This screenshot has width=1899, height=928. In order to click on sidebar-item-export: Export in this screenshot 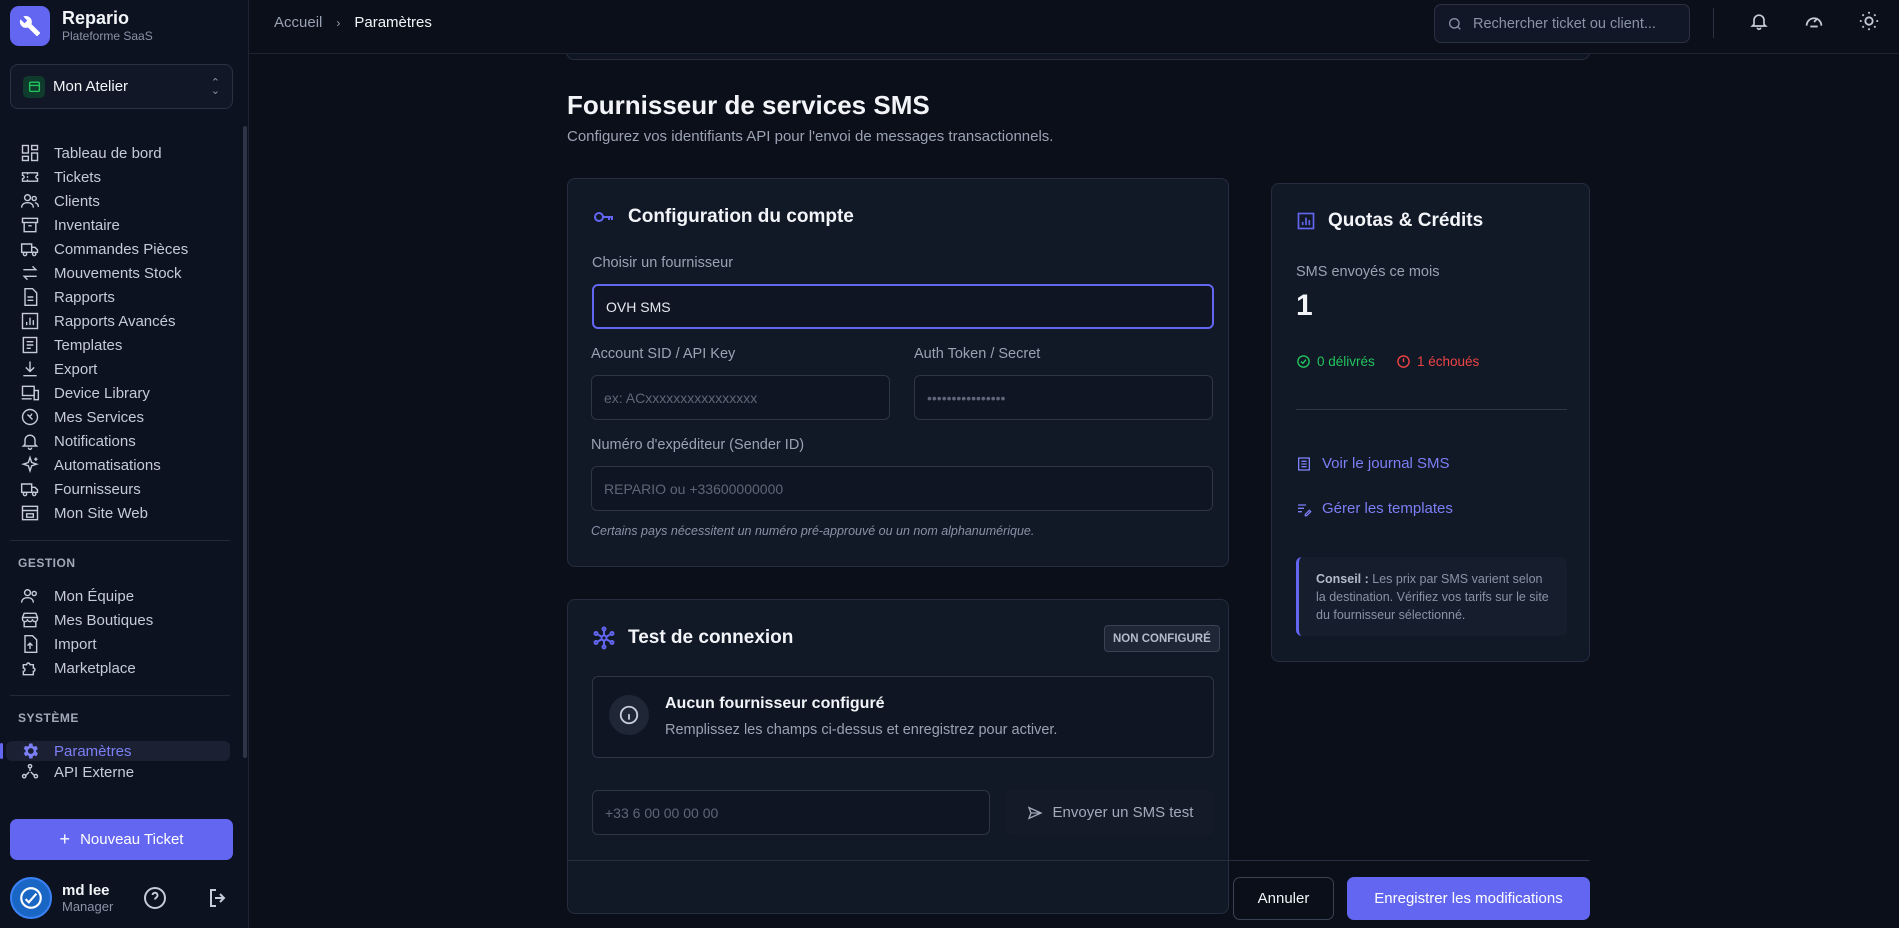, I will do `click(120, 369)`.